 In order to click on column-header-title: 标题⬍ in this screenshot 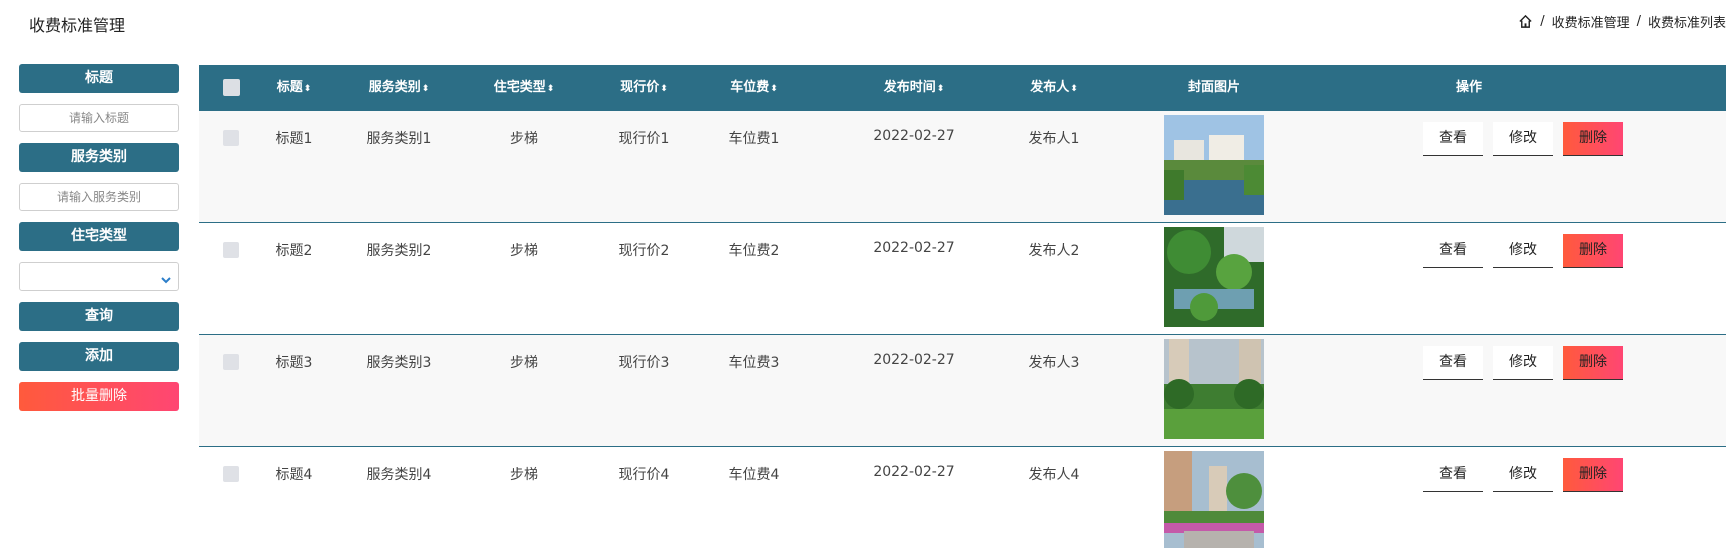, I will do `click(294, 87)`.